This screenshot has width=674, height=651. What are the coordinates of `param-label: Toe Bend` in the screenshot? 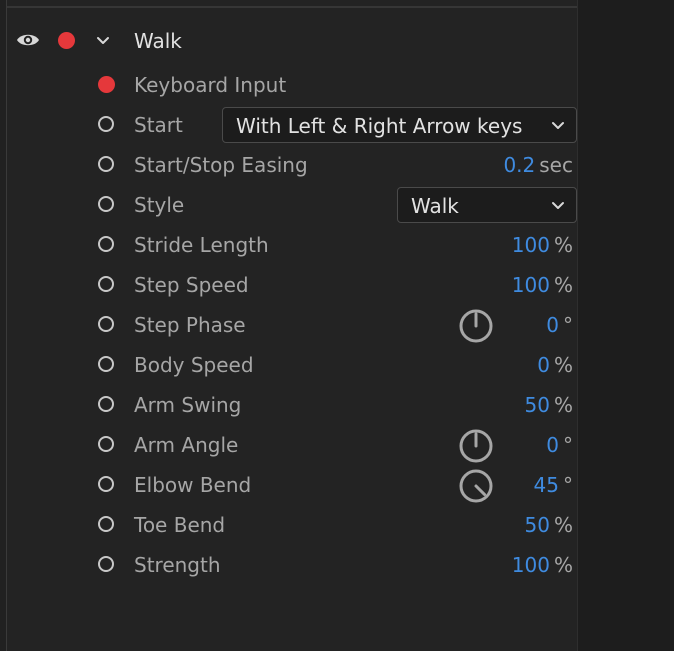 It's located at (180, 525).